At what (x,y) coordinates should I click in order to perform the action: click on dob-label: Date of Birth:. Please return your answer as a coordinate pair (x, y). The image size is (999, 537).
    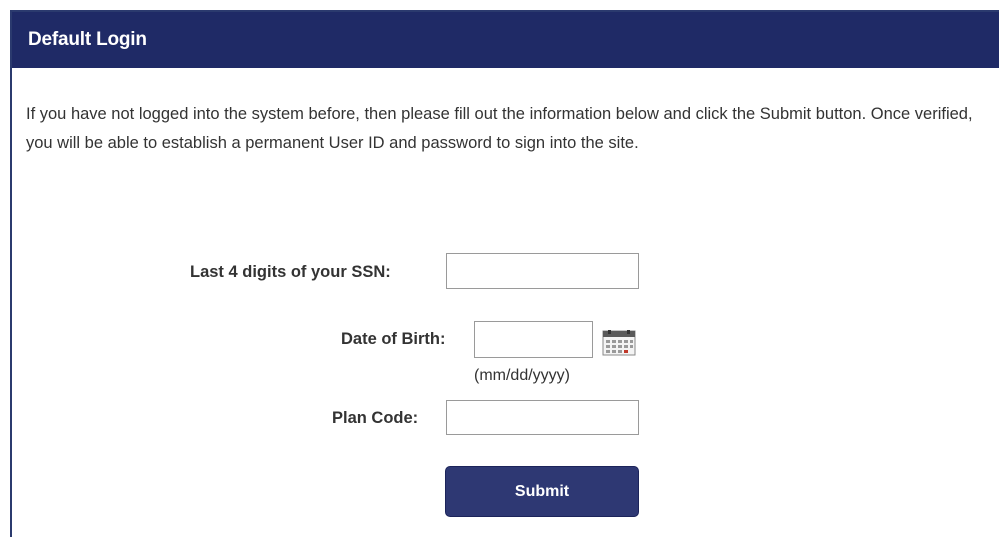
    Looking at the image, I should click on (393, 339).